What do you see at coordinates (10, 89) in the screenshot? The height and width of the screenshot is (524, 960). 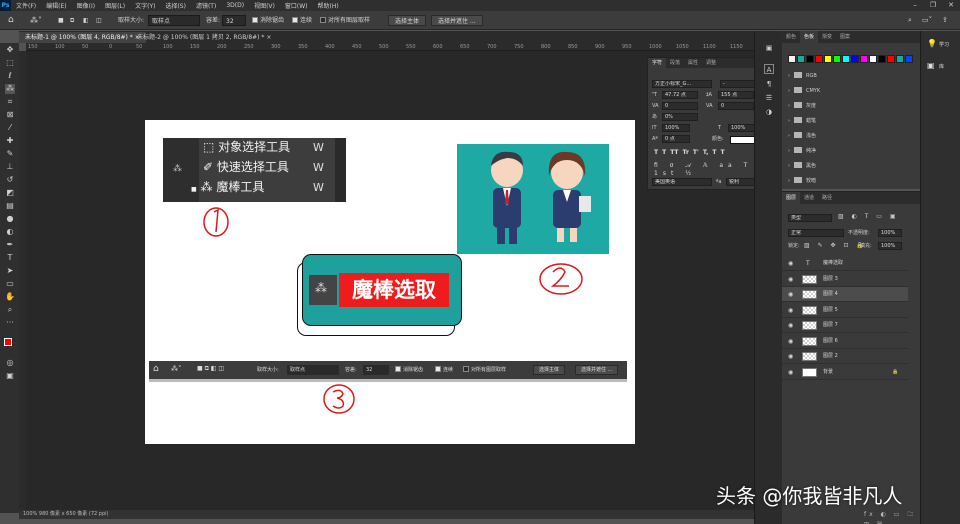 I see `magic-wand-tool-icon: ⁂` at bounding box center [10, 89].